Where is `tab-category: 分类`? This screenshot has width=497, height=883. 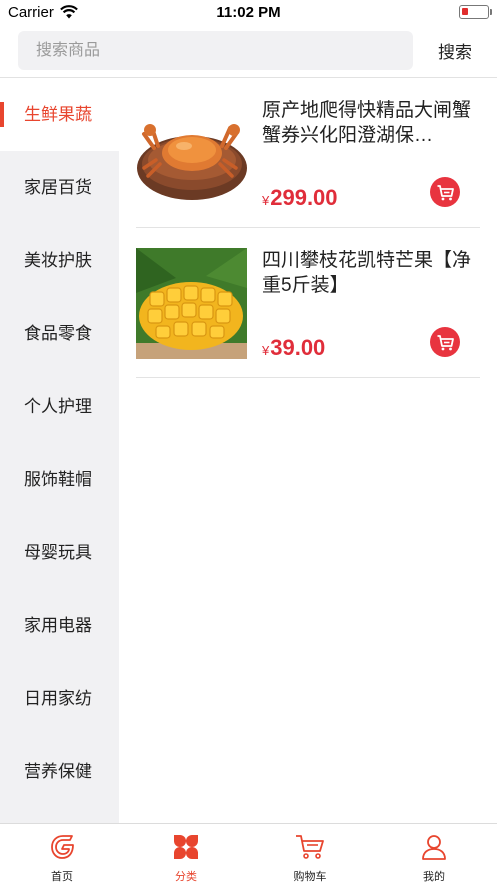
tab-category: 分类 is located at coordinates (186, 853).